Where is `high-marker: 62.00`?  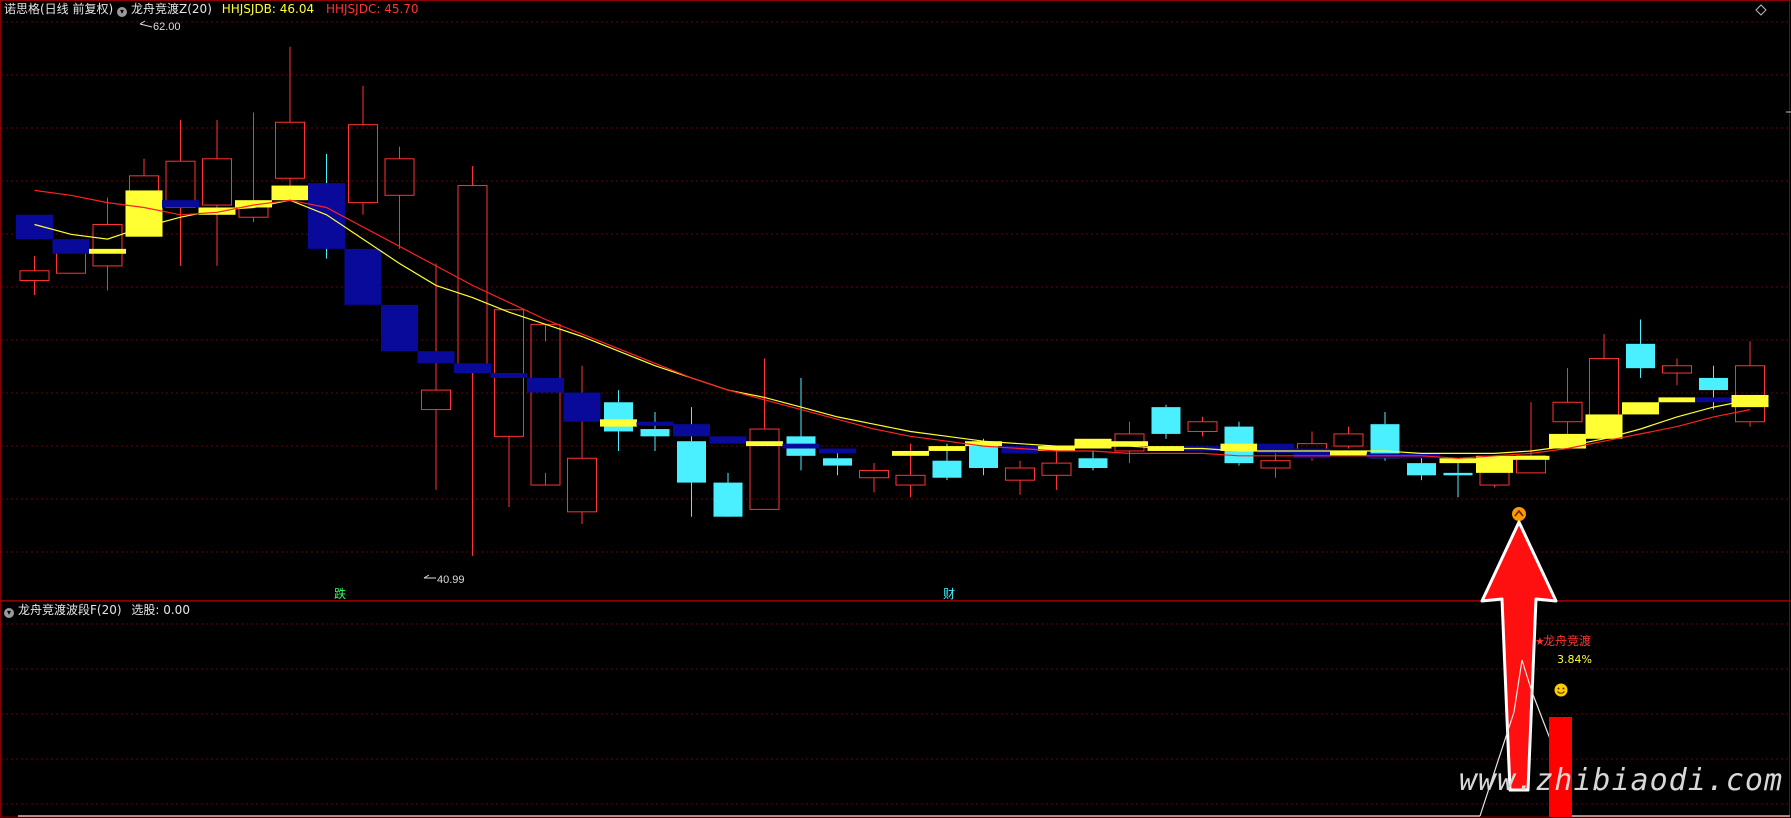 high-marker: 62.00 is located at coordinates (160, 26).